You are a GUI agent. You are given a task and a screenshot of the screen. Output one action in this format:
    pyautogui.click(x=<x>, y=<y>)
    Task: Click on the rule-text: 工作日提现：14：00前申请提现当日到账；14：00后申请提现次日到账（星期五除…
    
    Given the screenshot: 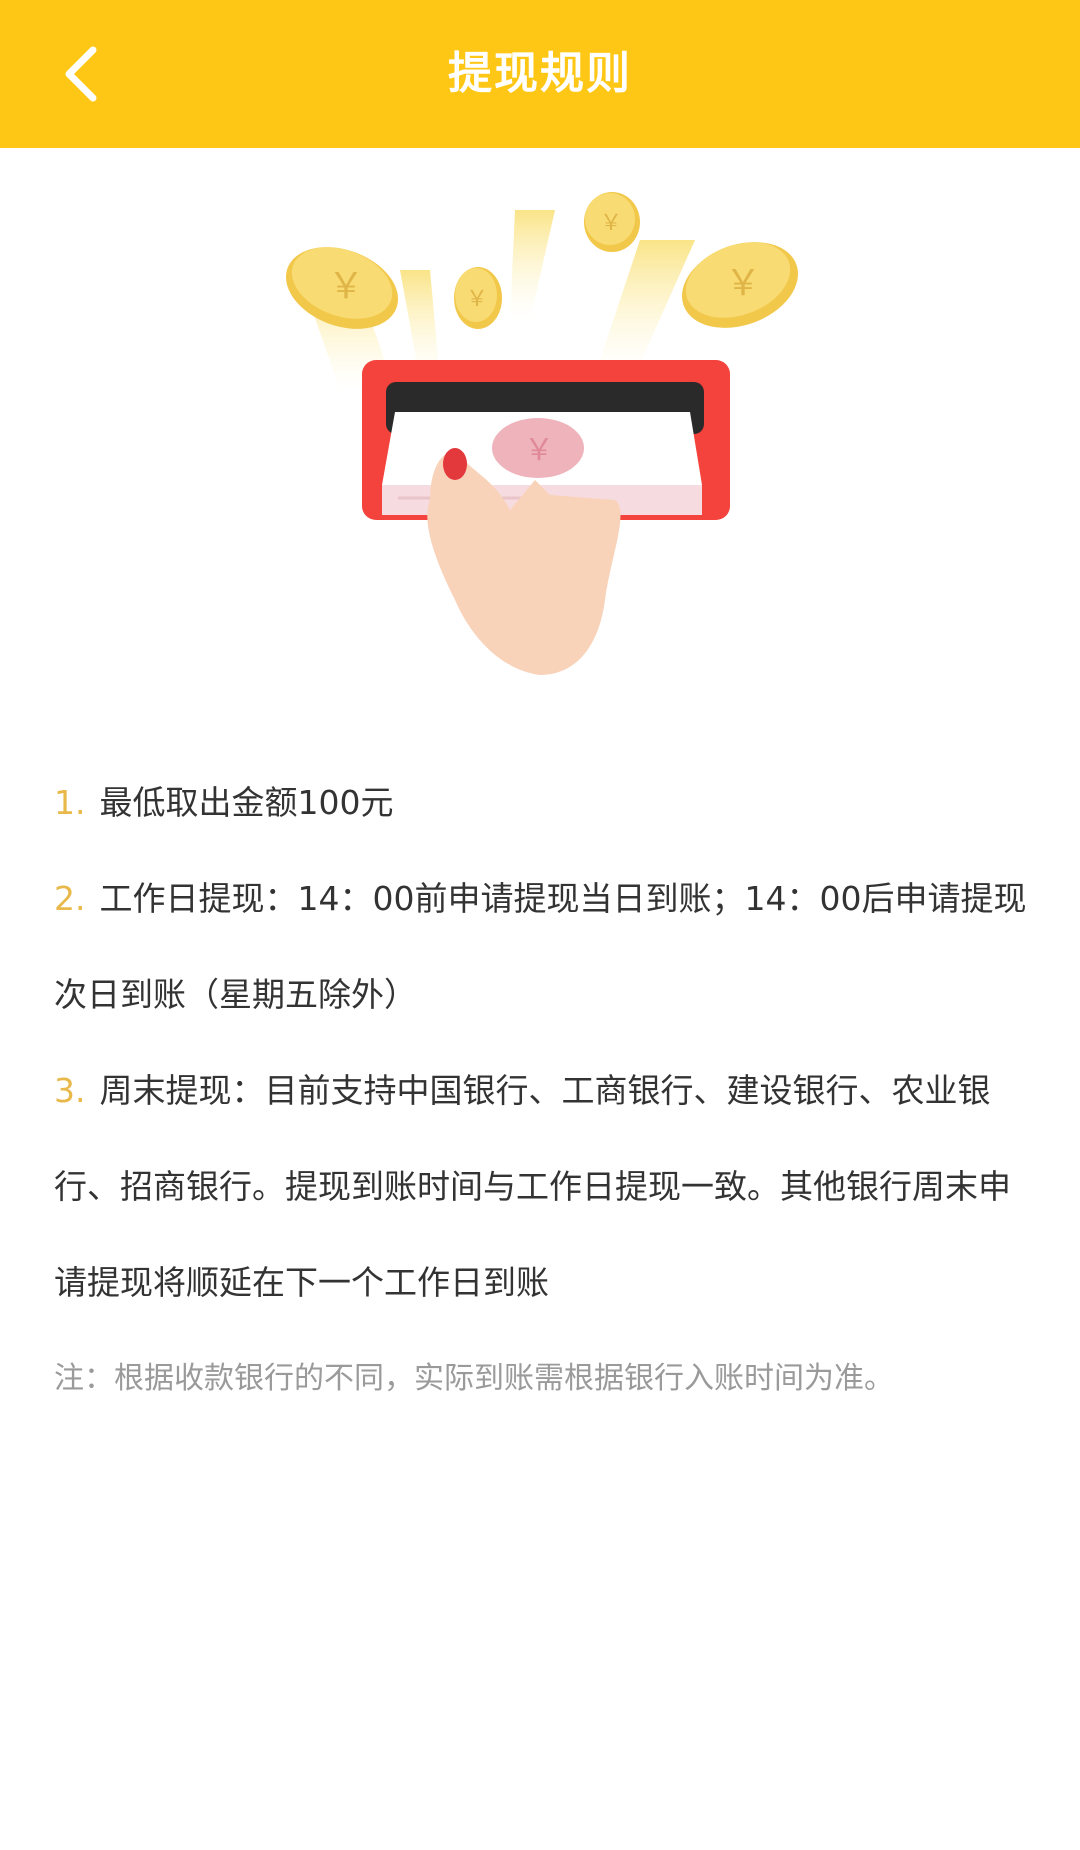 What is the action you would take?
    pyautogui.click(x=540, y=946)
    